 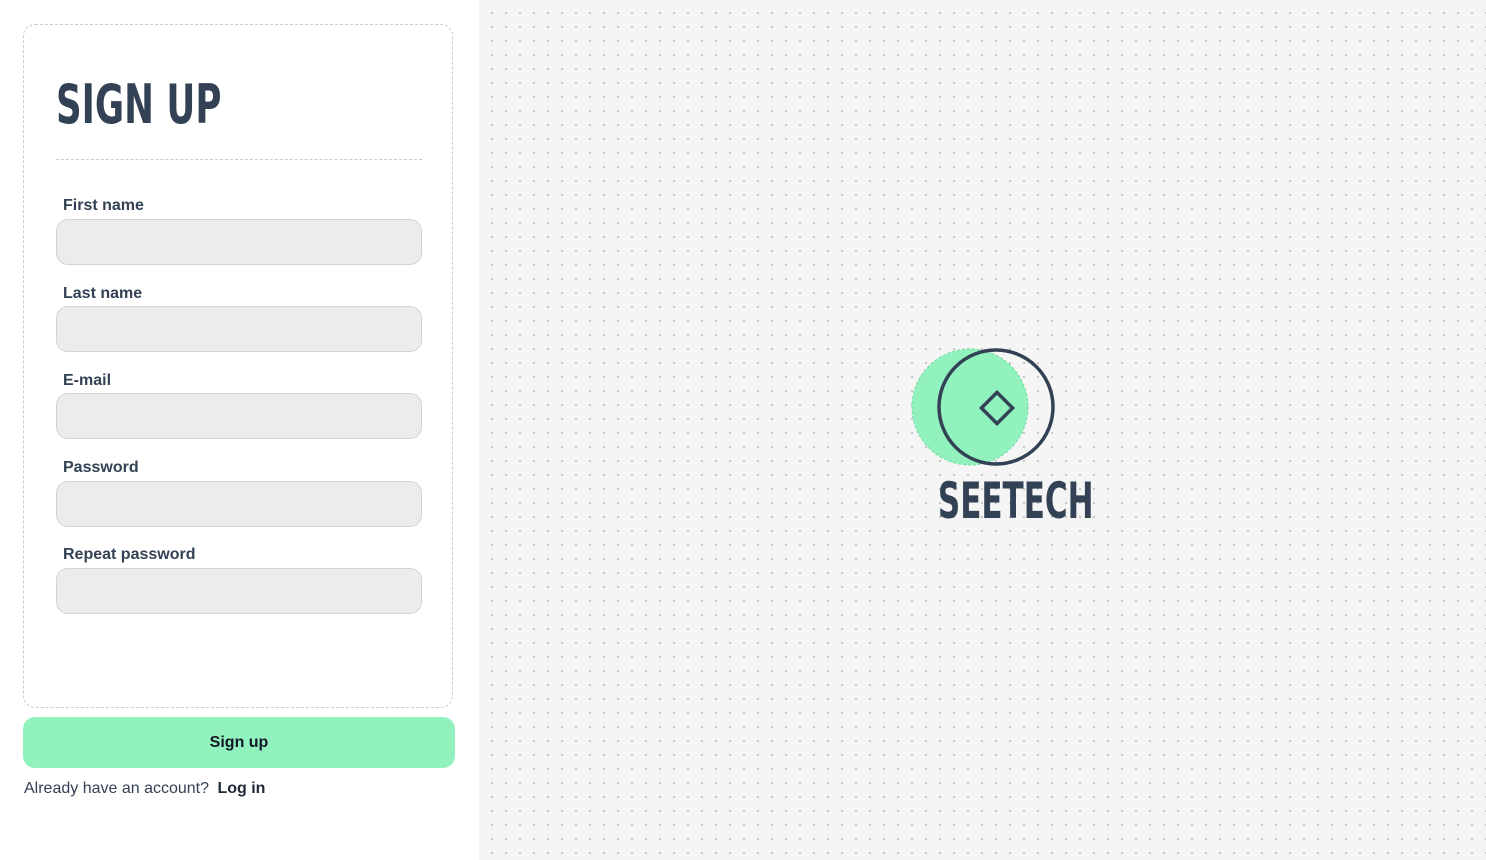 I want to click on last-name-field, so click(x=239, y=329).